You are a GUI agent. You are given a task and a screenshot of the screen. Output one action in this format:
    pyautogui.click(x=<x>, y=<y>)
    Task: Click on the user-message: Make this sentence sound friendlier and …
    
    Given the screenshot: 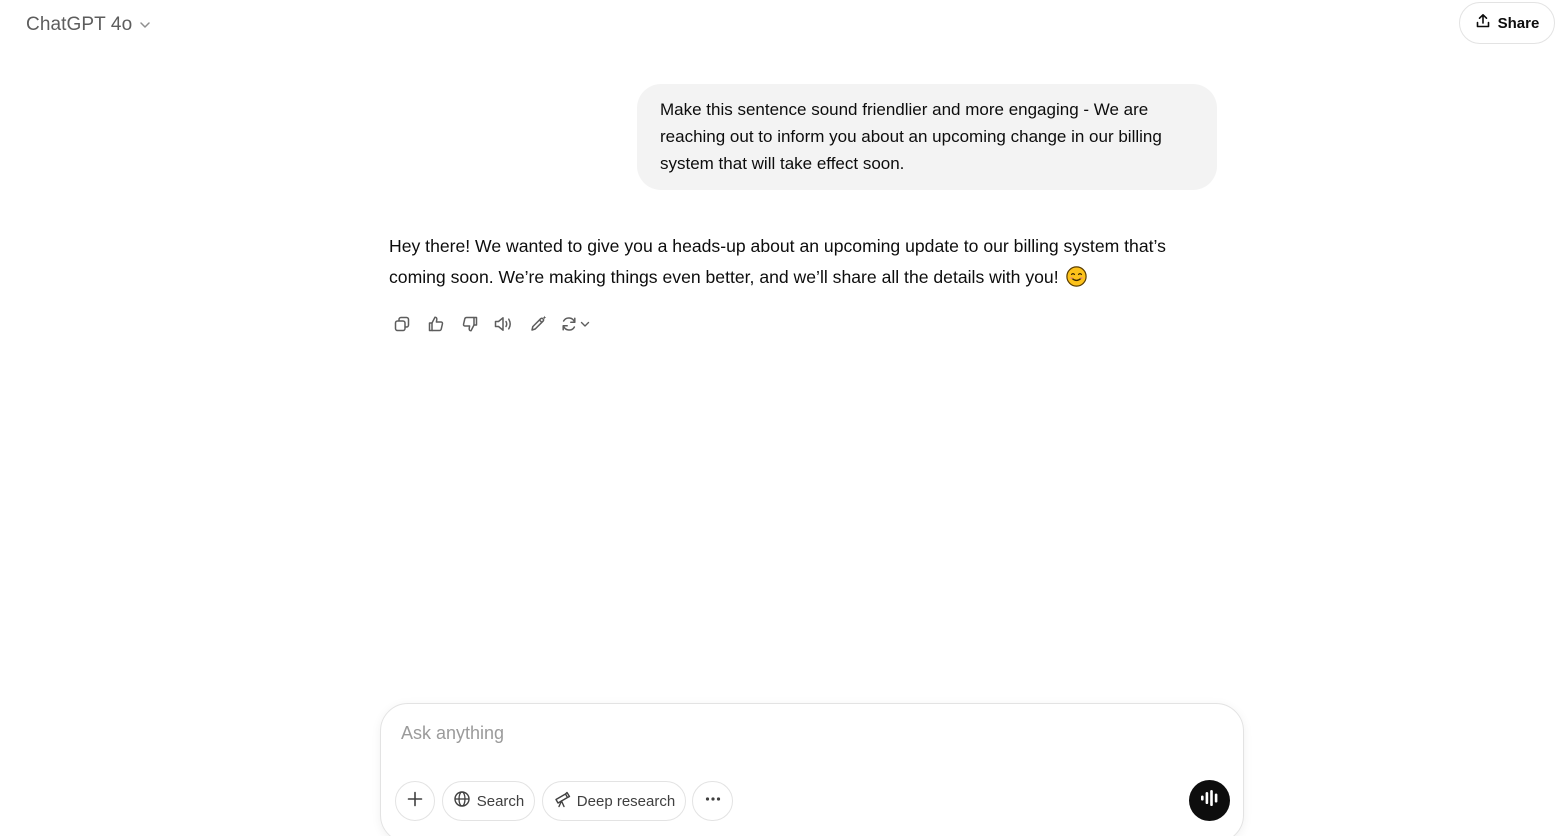 What is the action you would take?
    pyautogui.click(x=927, y=137)
    